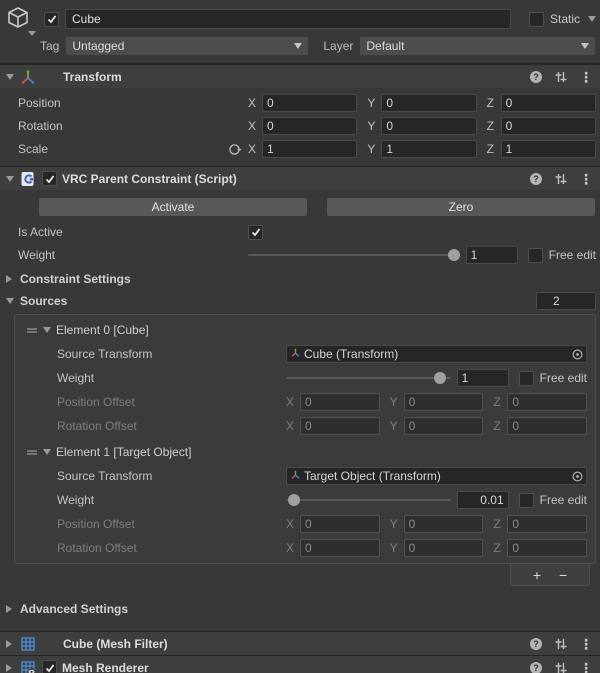 This screenshot has height=673, width=600. I want to click on layer-dropdown: Default, so click(477, 46).